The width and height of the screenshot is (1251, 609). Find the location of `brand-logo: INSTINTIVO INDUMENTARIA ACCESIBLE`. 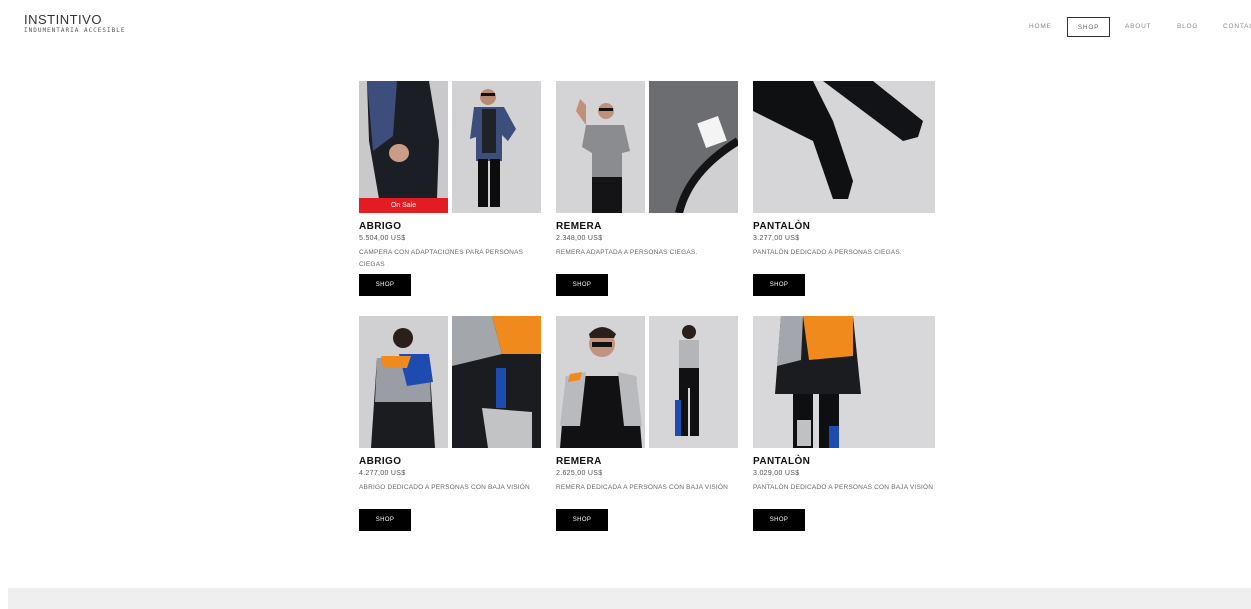

brand-logo: INSTINTIVO INDUMENTARIA ACCESIBLE is located at coordinates (74, 24).